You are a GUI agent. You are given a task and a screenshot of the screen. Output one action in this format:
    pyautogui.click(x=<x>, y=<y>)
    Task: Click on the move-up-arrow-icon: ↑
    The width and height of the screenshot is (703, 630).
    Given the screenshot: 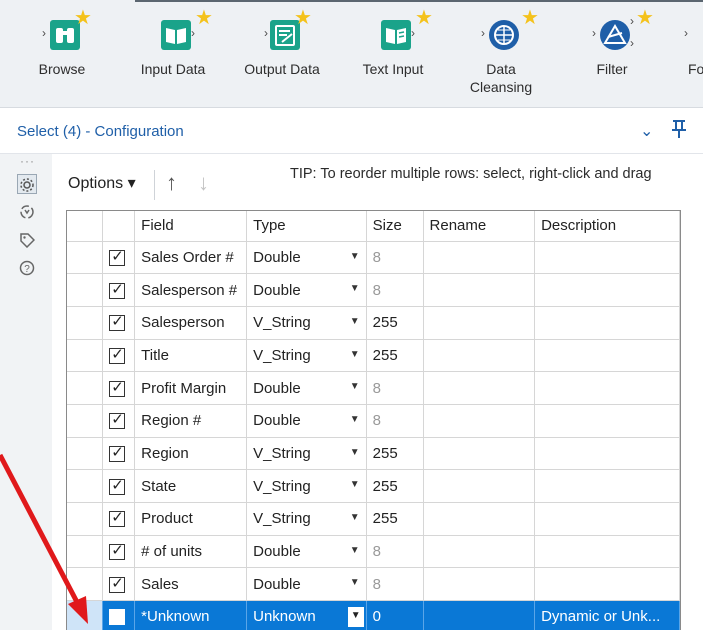 What is the action you would take?
    pyautogui.click(x=171, y=183)
    